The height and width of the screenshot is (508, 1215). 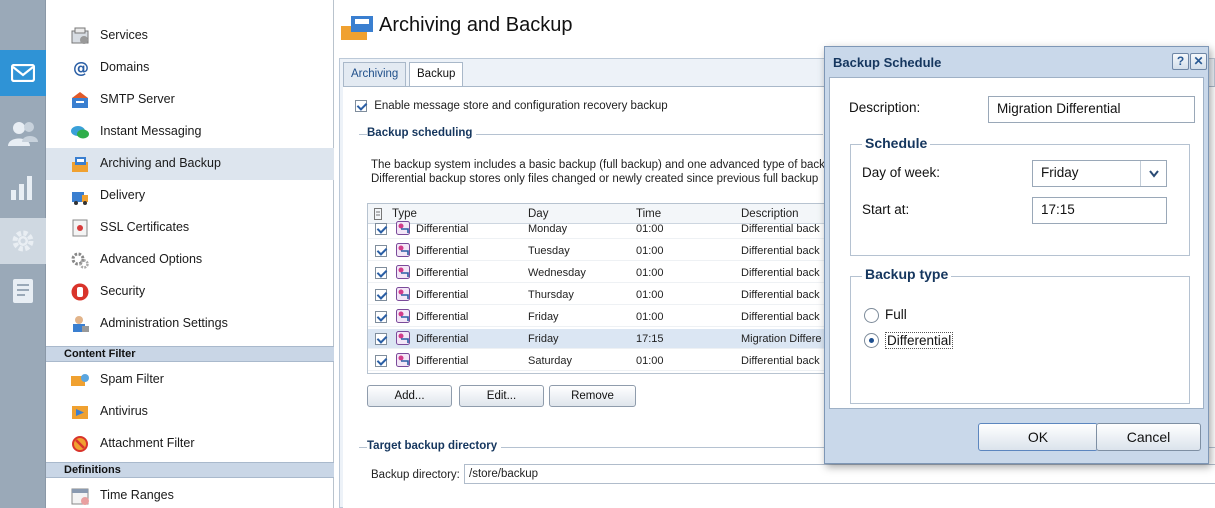 I want to click on backup-type-full-radio, so click(x=871, y=315).